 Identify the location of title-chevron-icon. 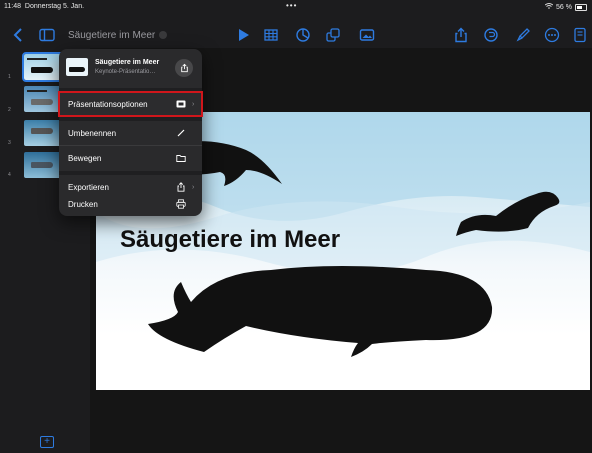
(163, 35).